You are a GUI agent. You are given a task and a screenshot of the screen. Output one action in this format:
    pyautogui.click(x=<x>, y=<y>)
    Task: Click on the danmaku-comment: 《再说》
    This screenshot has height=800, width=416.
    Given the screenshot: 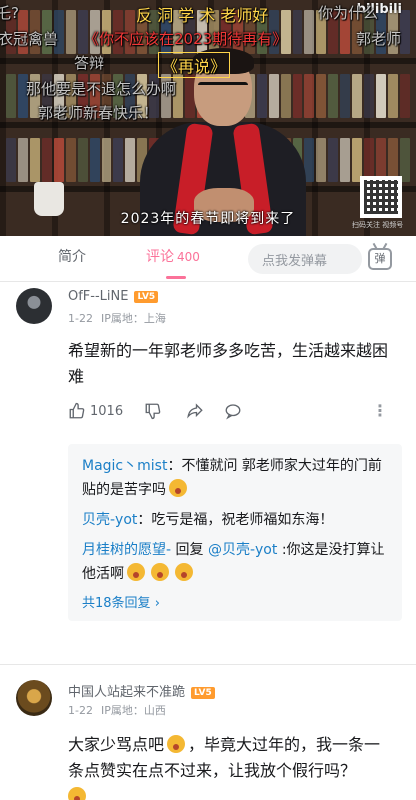 What is the action you would take?
    pyautogui.click(x=194, y=65)
    